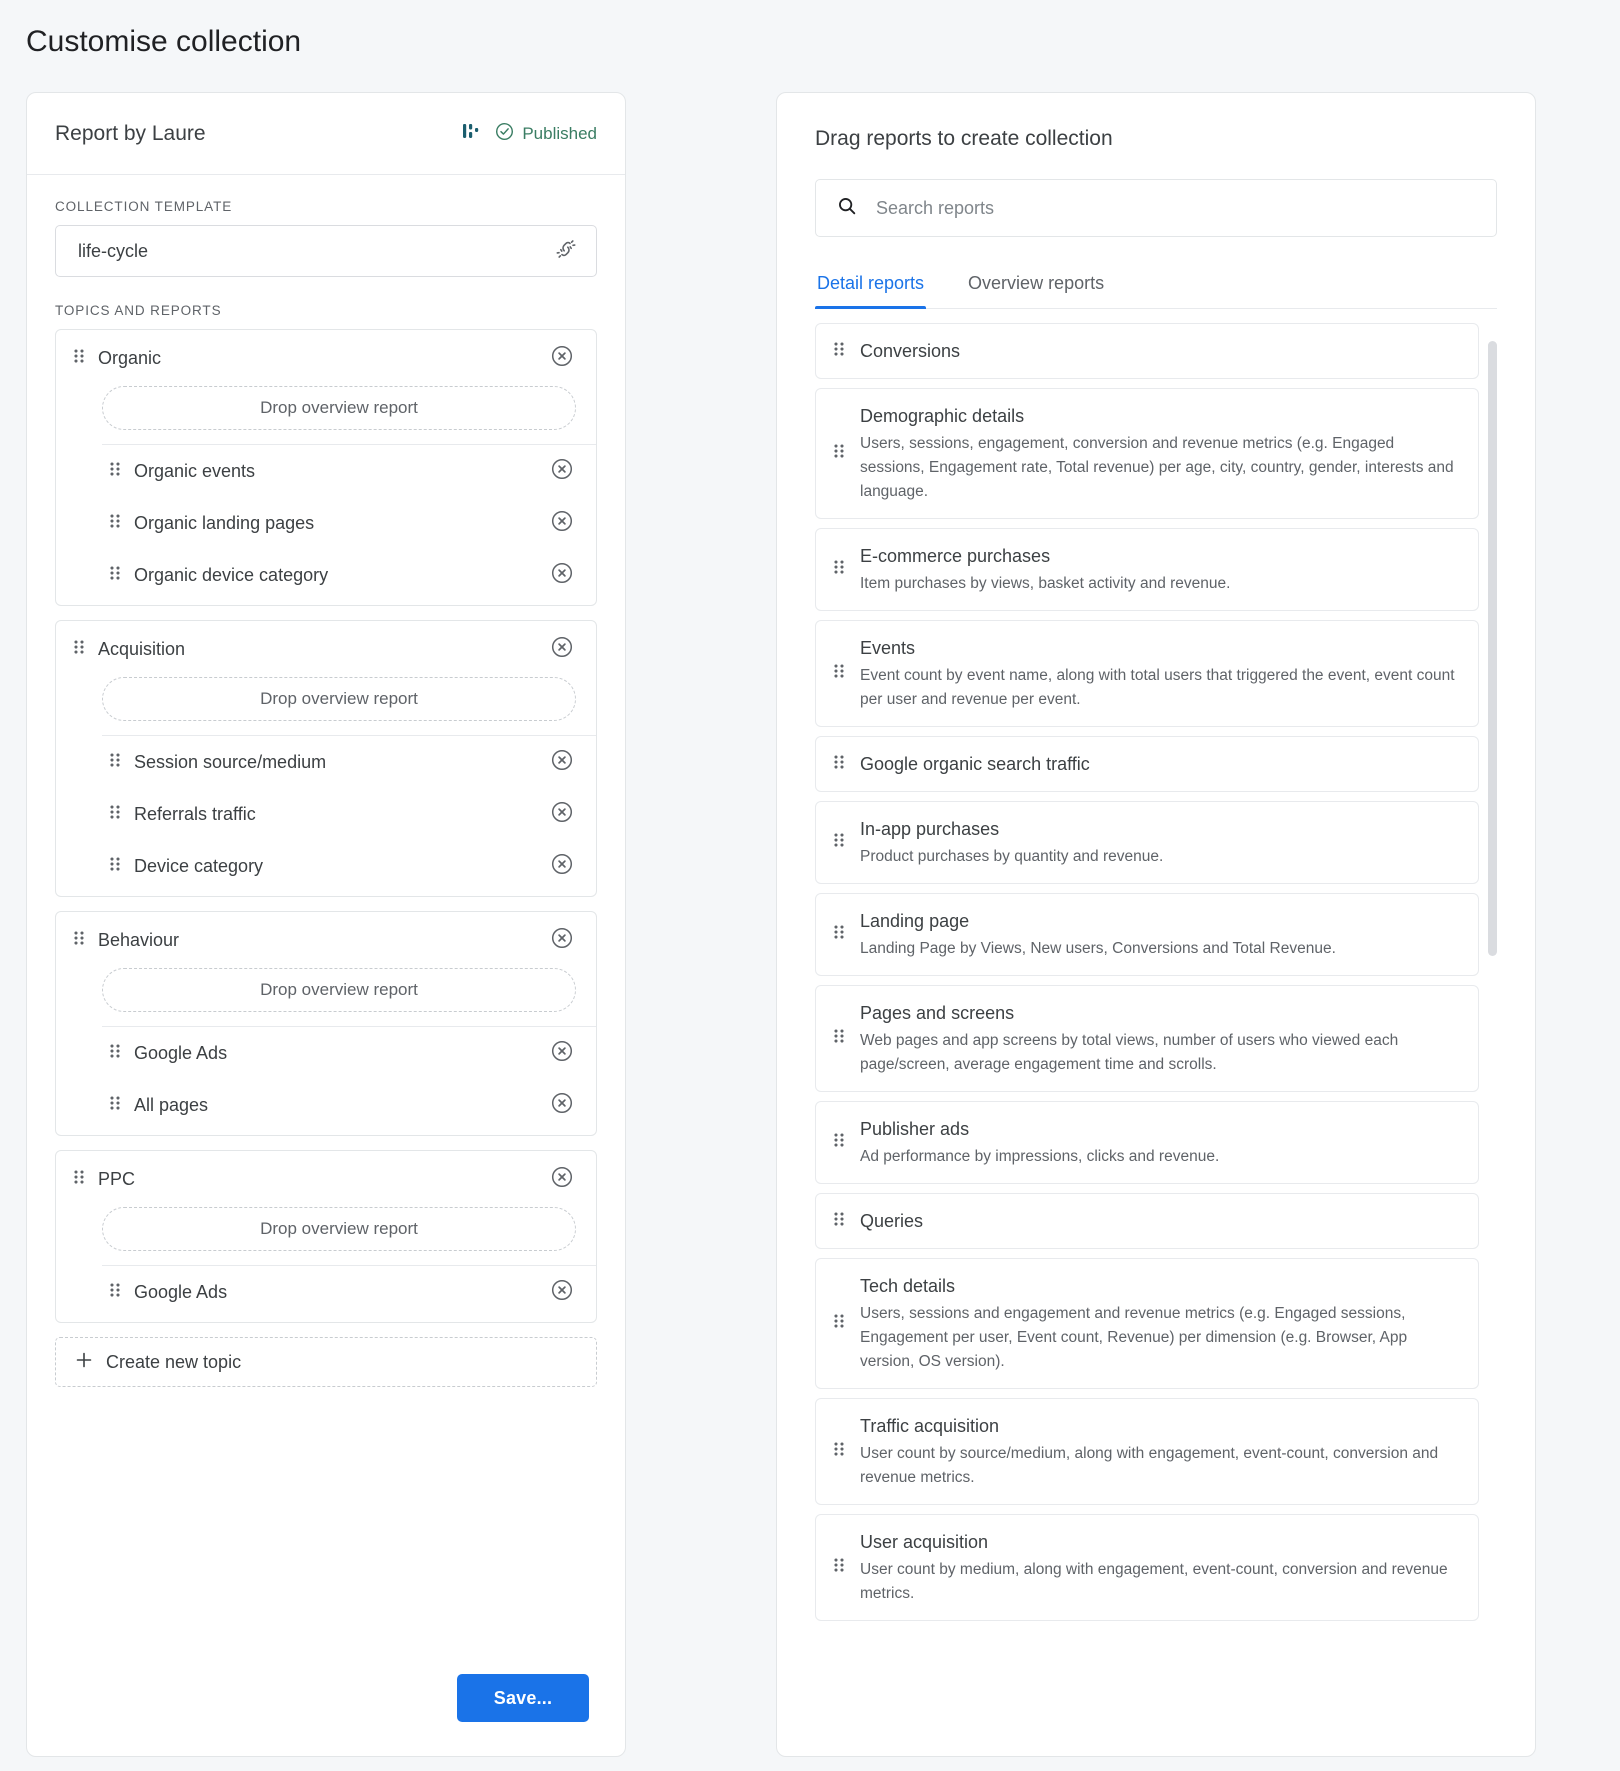 The width and height of the screenshot is (1620, 1771). Describe the element at coordinates (1147, 351) in the screenshot. I see `report-card: Conversions` at that location.